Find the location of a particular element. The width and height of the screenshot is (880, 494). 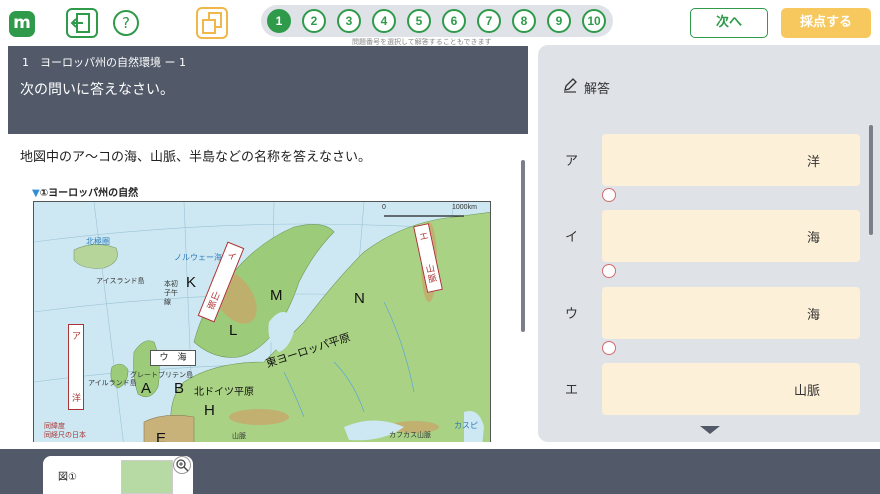

clear-answer-a-icon is located at coordinates (609, 195).